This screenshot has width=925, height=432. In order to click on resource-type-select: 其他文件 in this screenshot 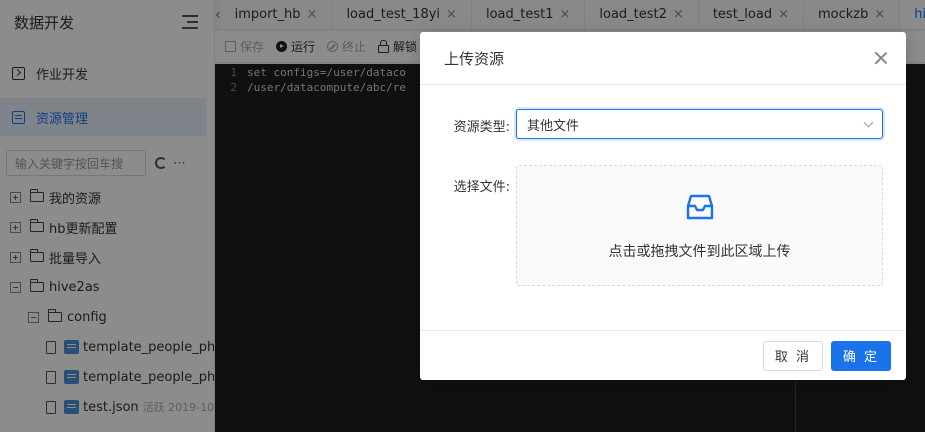, I will do `click(699, 124)`.